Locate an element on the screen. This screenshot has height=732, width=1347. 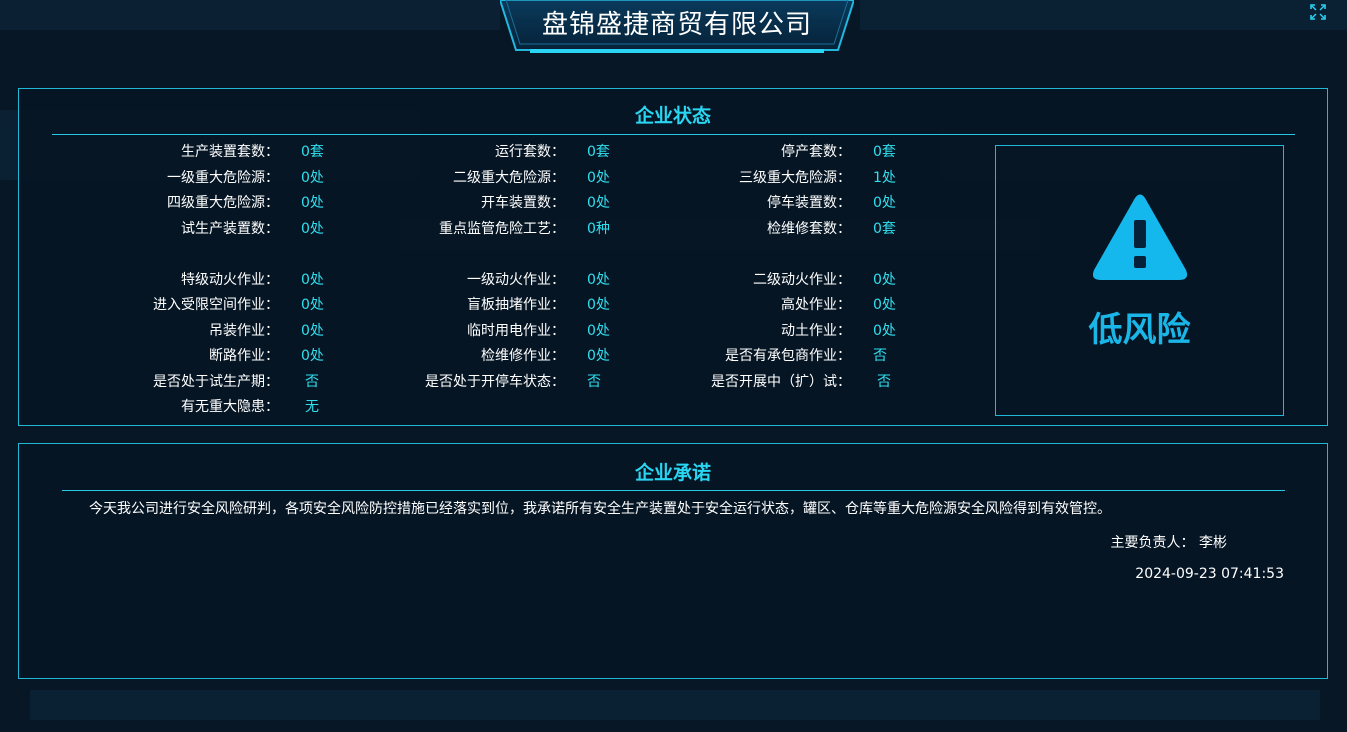
responsible-person: 主要负责人： 李彬 is located at coordinates (1169, 542).